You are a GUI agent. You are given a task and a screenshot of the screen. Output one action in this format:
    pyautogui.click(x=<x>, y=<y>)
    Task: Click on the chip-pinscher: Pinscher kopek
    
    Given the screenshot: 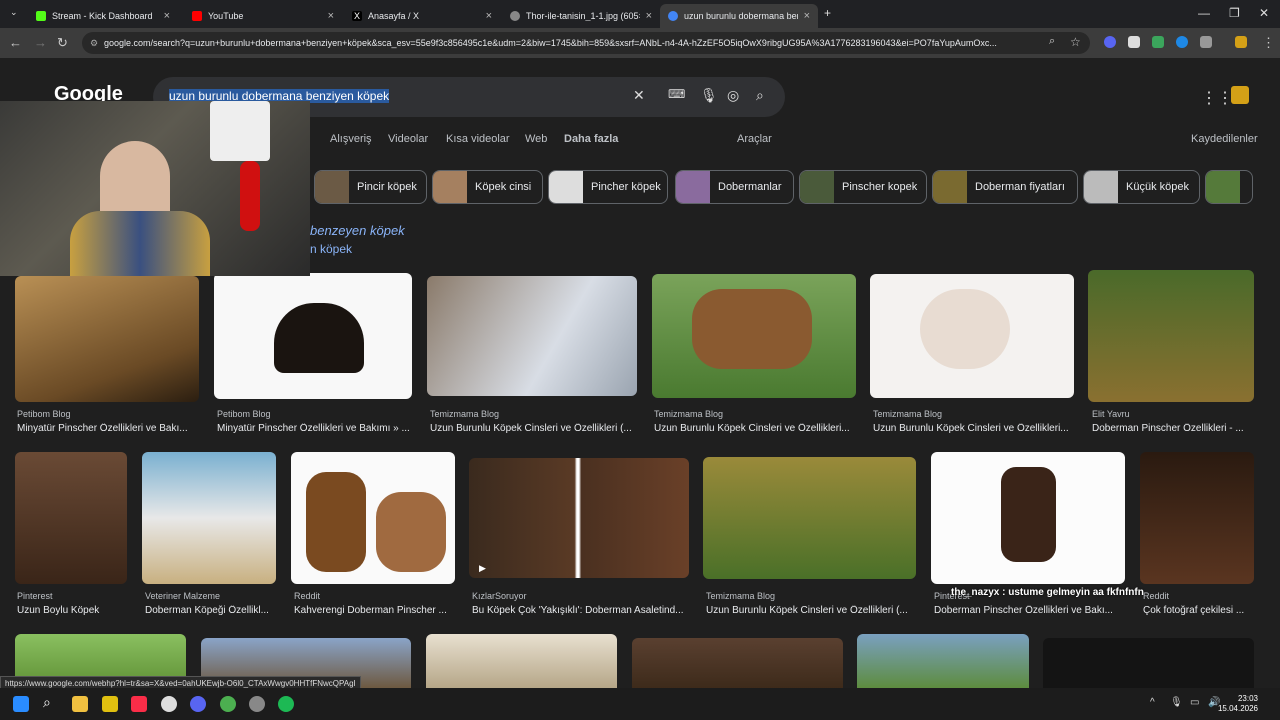 What is the action you would take?
    pyautogui.click(x=863, y=187)
    